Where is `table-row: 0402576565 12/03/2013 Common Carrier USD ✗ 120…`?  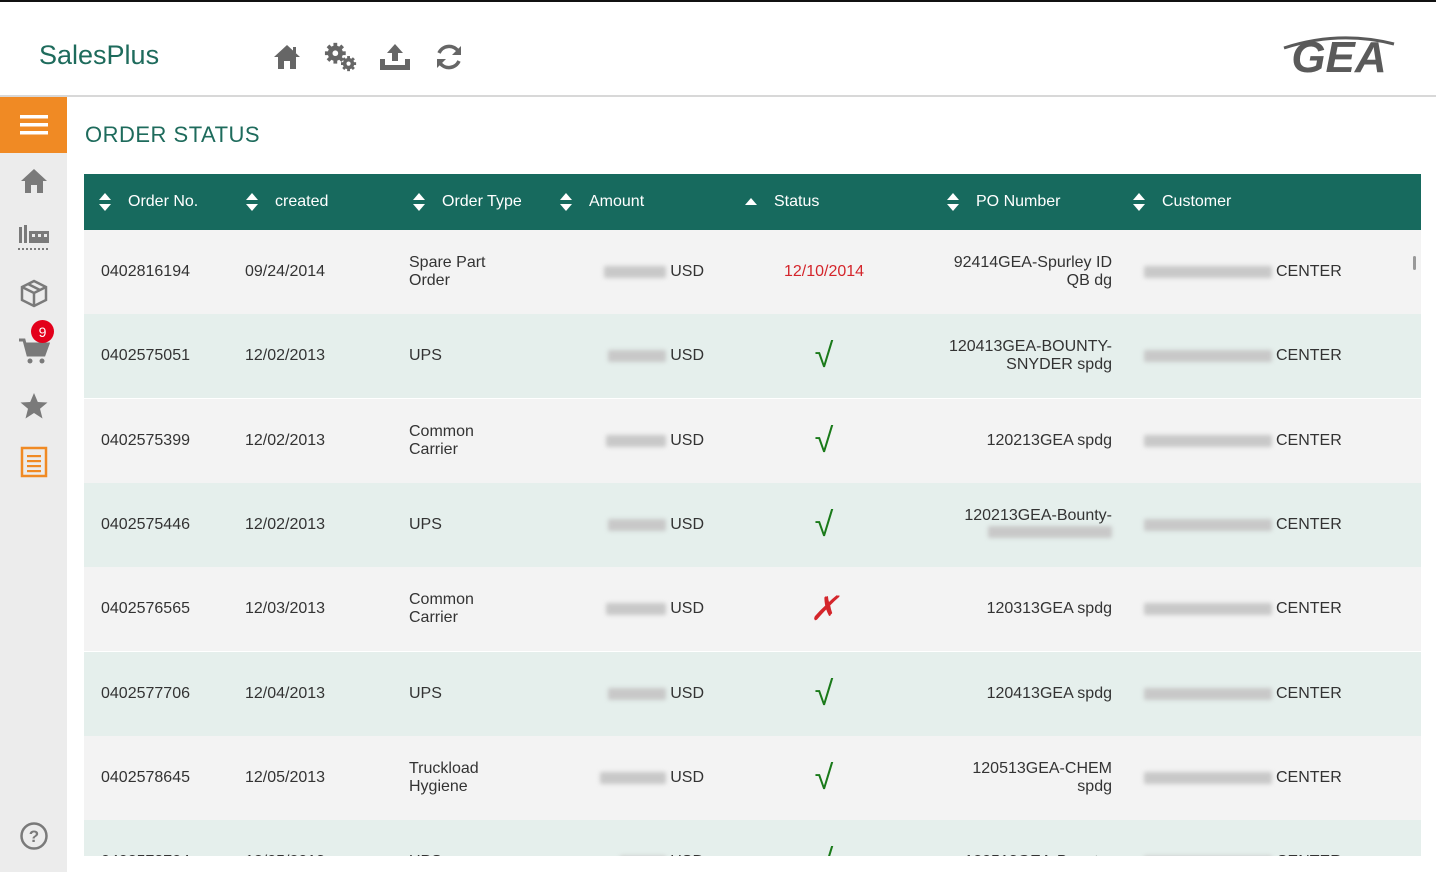 table-row: 0402576565 12/03/2013 Common Carrier USD ✗ 120… is located at coordinates (752, 609).